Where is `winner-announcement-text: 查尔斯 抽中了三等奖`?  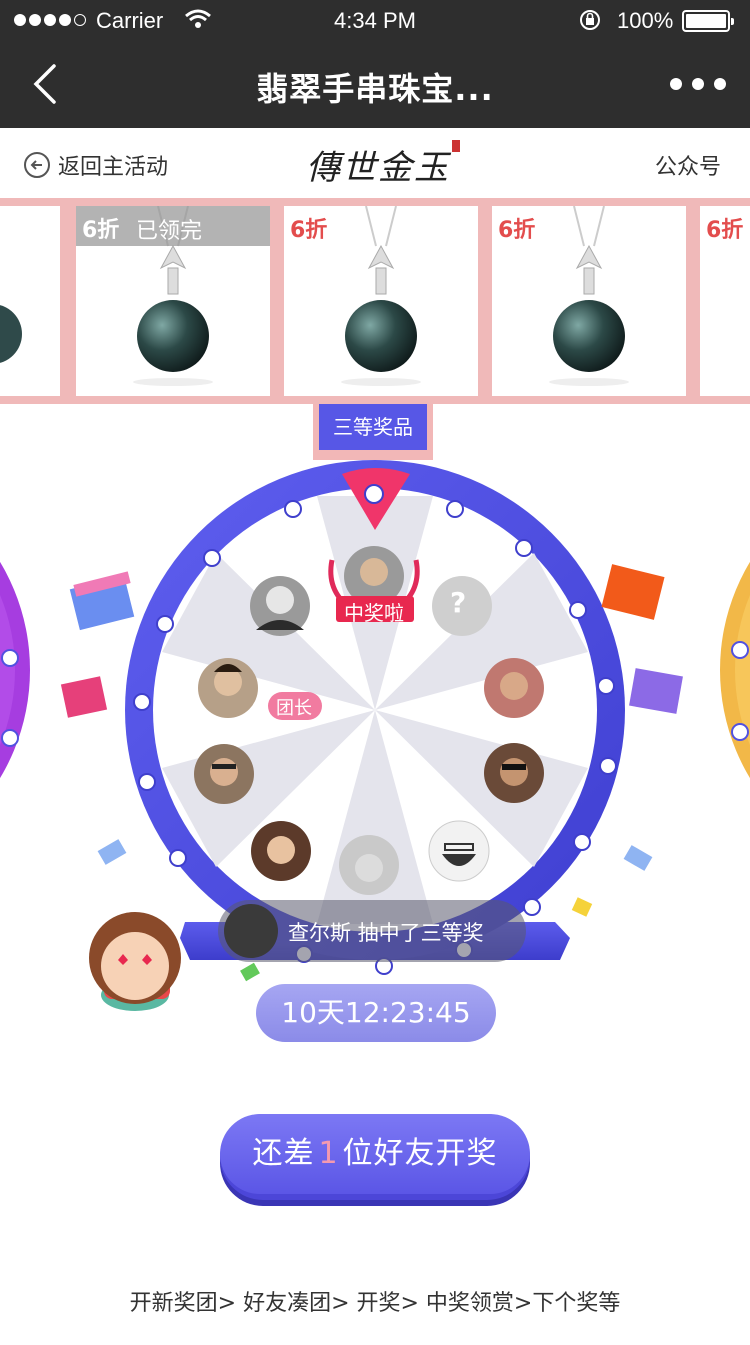 winner-announcement-text: 查尔斯 抽中了三等奖 is located at coordinates (386, 933).